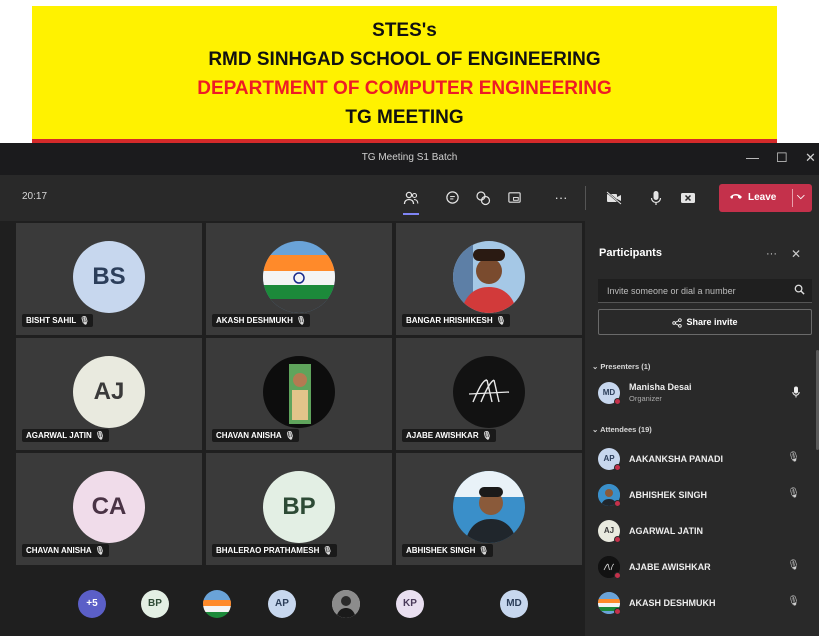 The height and width of the screenshot is (636, 819). I want to click on close-window-icon: ✕, so click(810, 158).